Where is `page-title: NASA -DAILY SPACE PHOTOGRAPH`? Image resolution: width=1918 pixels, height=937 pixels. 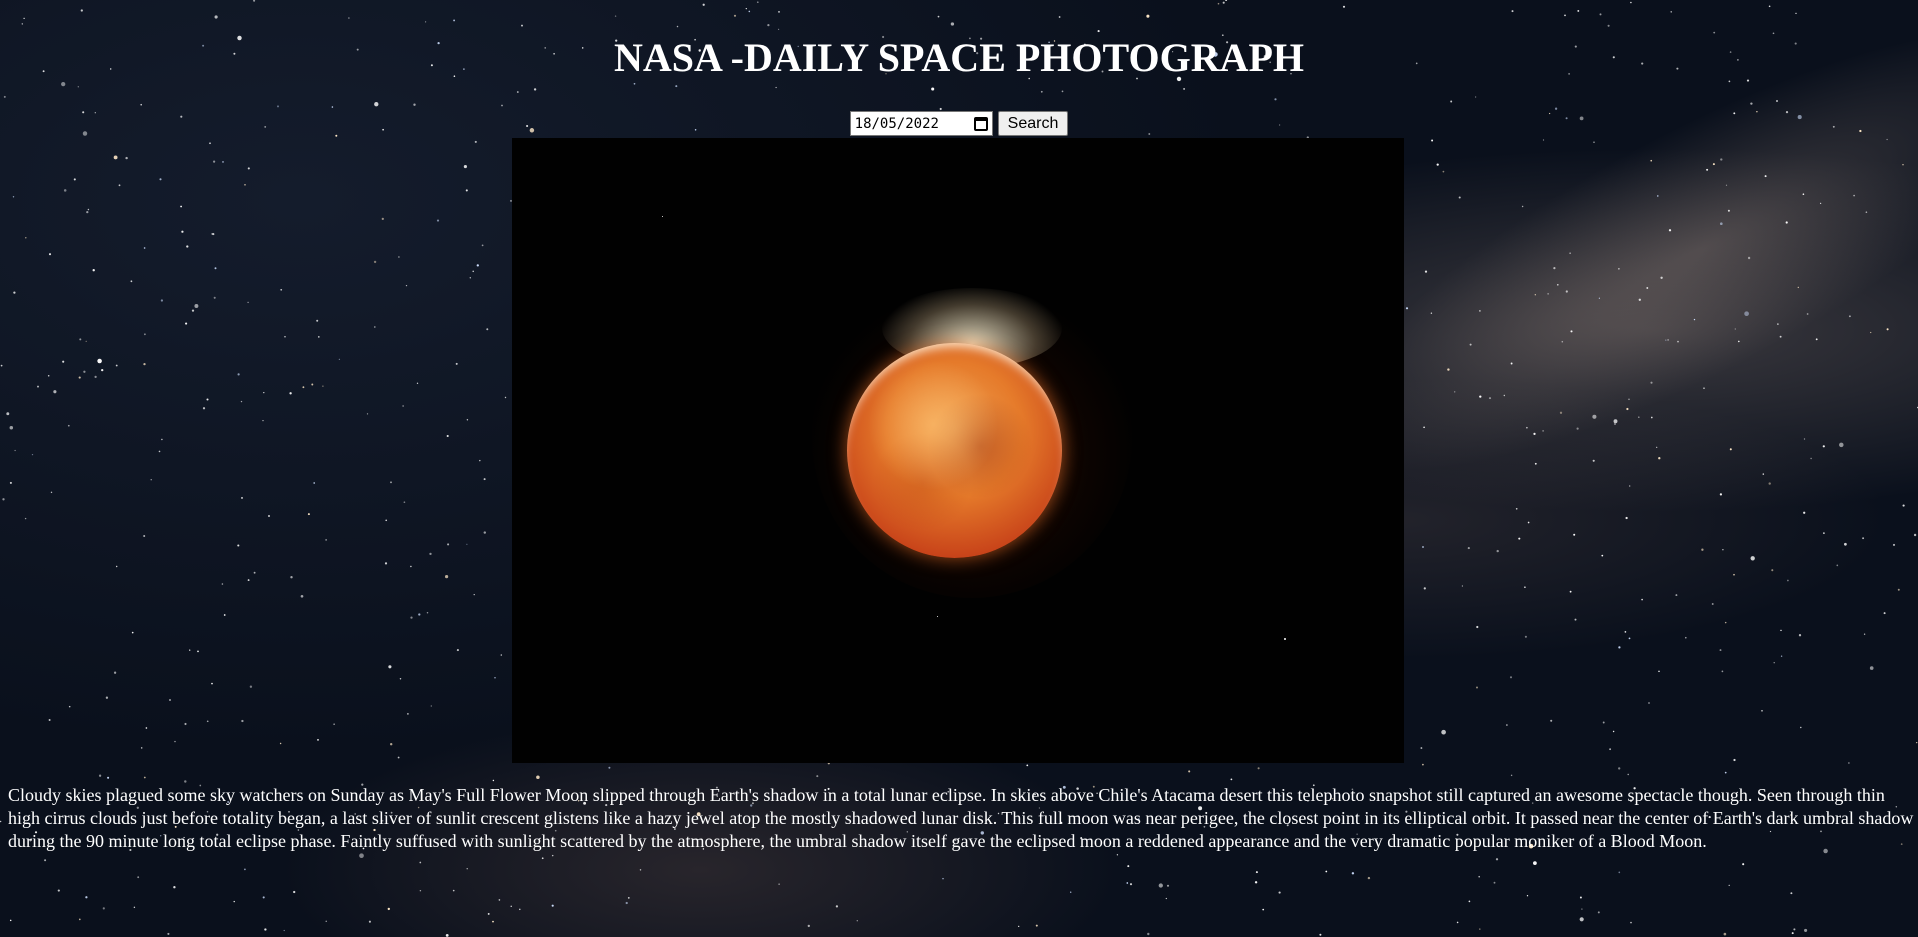 page-title: NASA -DAILY SPACE PHOTOGRAPH is located at coordinates (959, 57).